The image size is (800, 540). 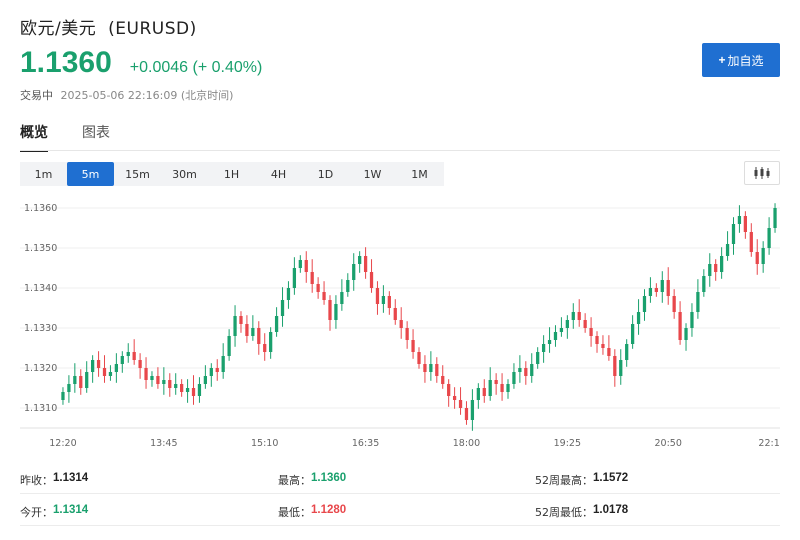 I want to click on stats-row: 昨收： 1.1314 最高： 1.1360 52周最高： 1.1572, so click(x=400, y=478).